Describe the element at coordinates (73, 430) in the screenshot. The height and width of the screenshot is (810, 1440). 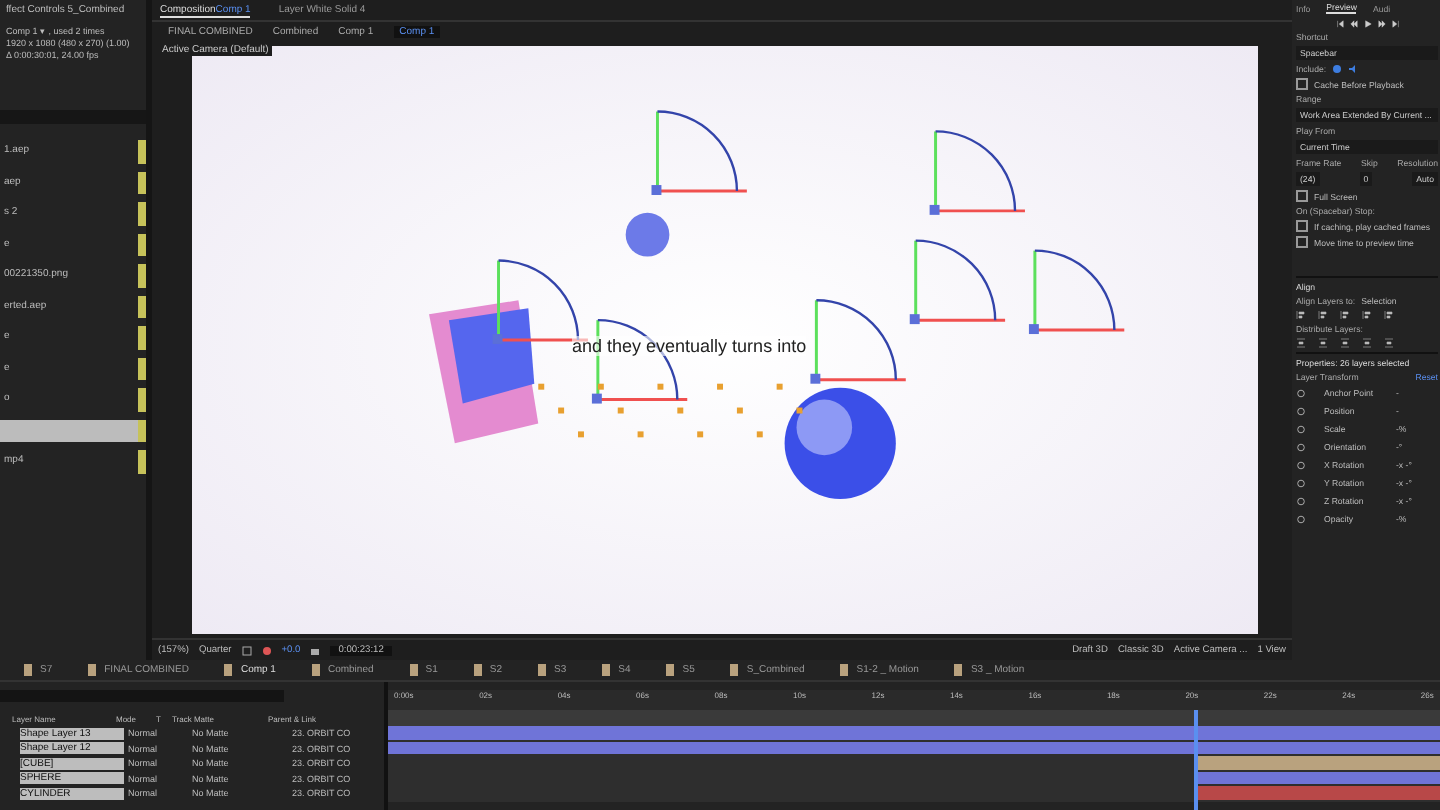
I see `project-item` at that location.